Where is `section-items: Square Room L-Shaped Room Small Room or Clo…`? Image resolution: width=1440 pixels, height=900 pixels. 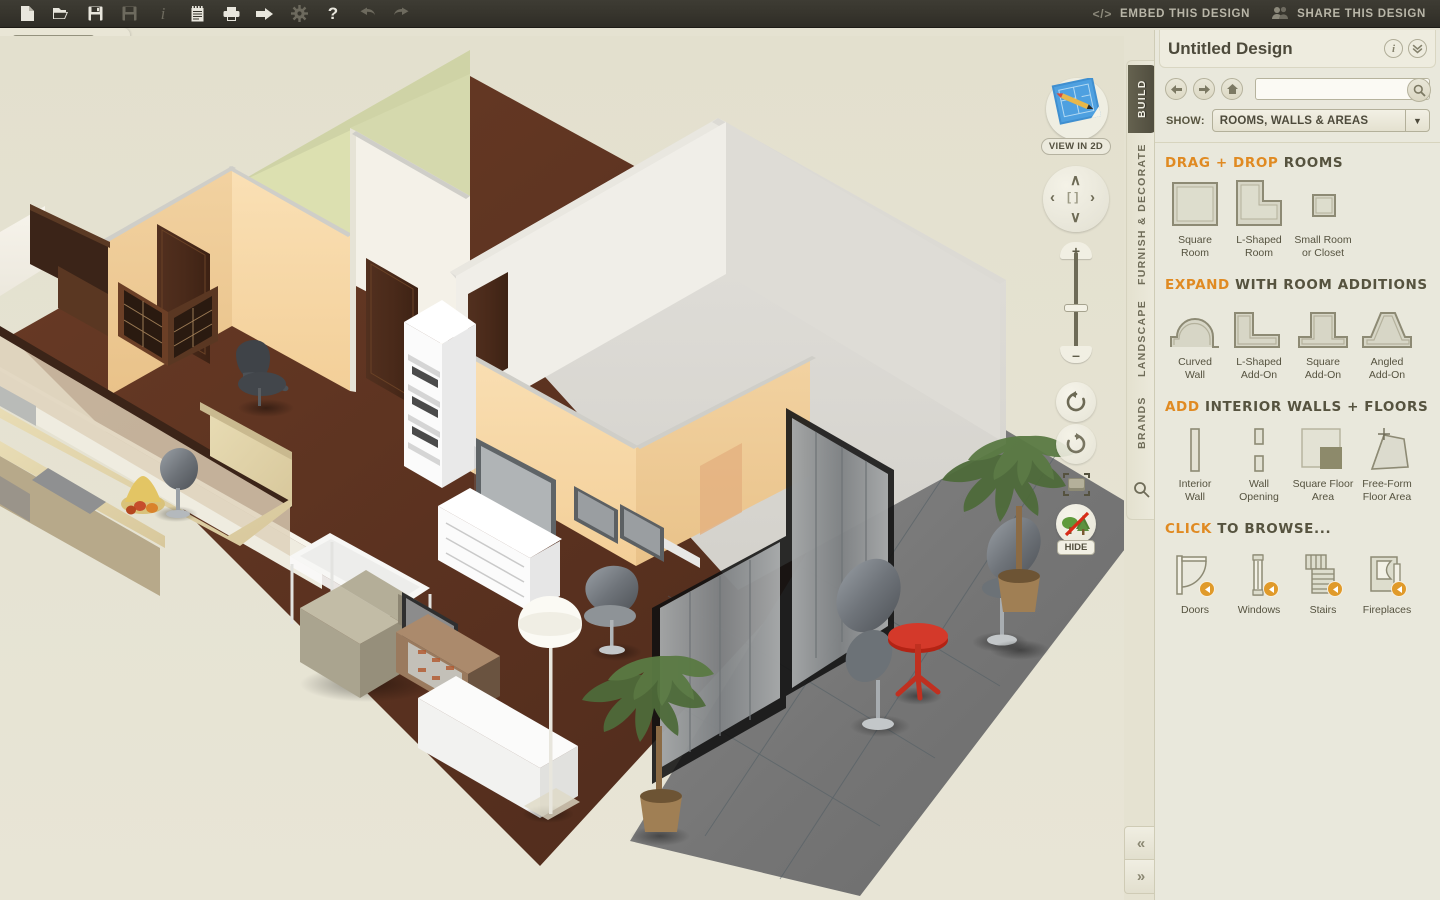 section-items: Square Room L-Shaped Room Small Room or Clo… is located at coordinates (1297, 215).